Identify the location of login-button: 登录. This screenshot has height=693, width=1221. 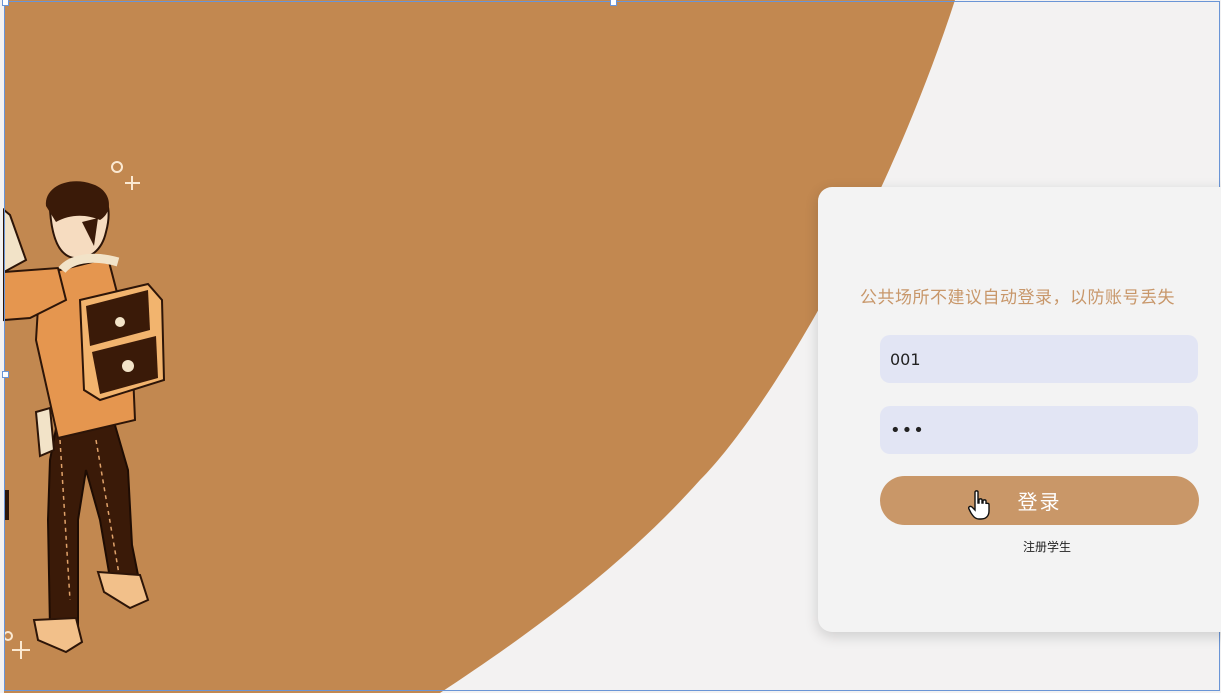
(1039, 500).